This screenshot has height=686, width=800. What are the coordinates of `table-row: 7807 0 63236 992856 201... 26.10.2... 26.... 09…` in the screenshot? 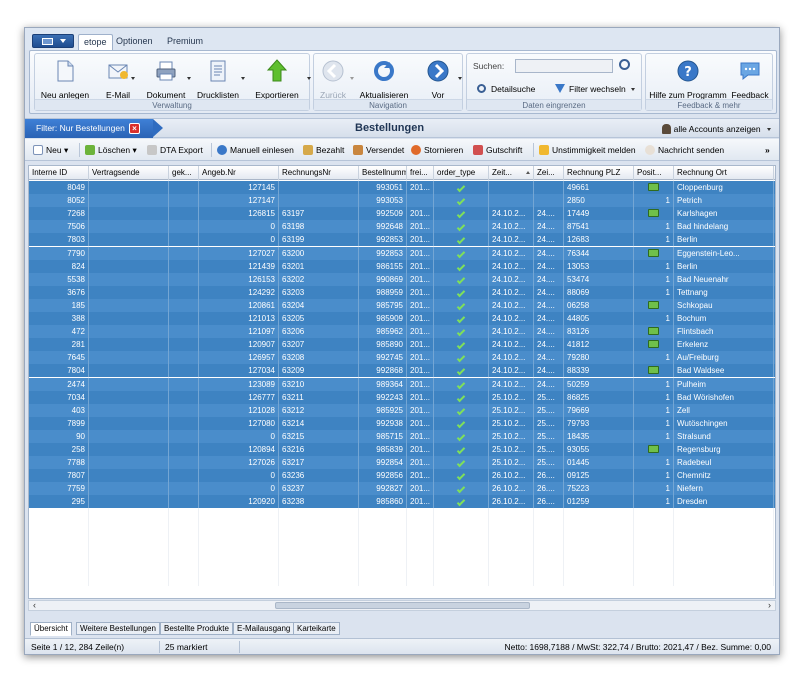 It's located at (402, 476).